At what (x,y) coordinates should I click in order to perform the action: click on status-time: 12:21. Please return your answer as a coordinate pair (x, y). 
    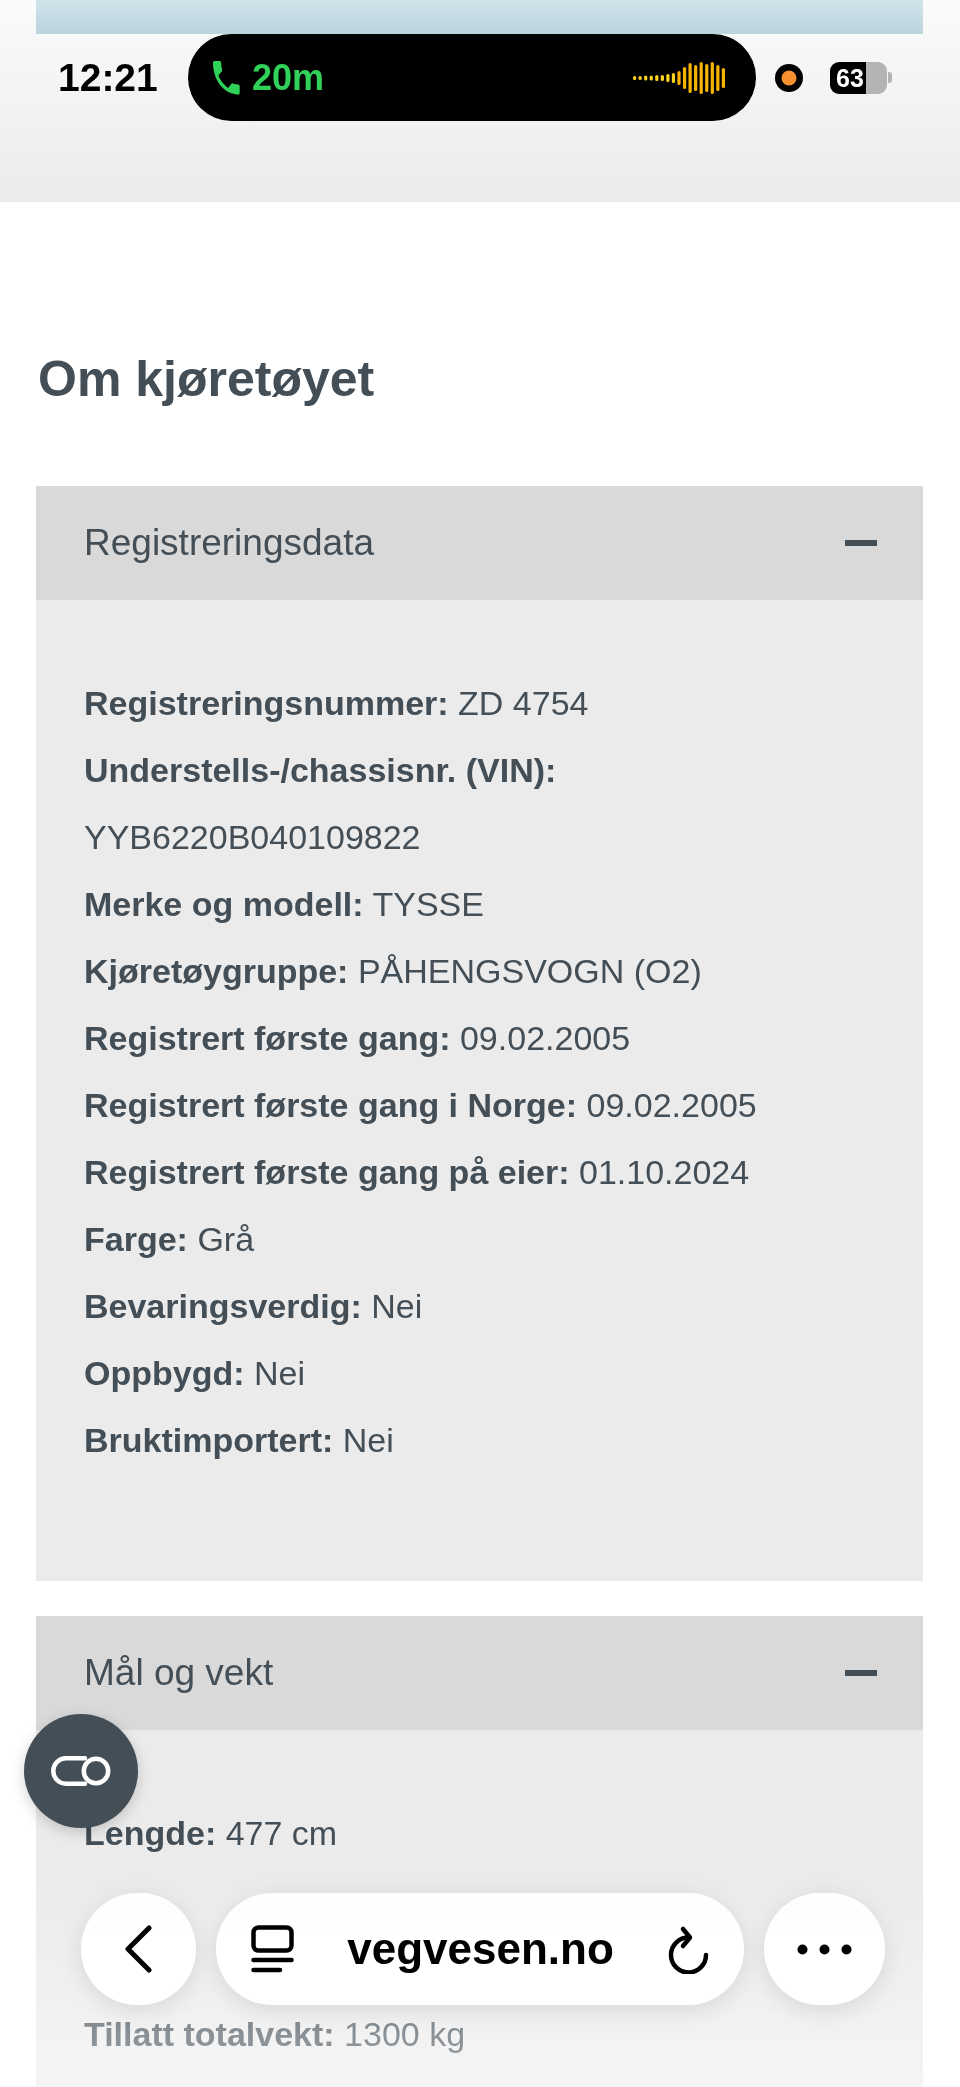
    Looking at the image, I should click on (108, 77).